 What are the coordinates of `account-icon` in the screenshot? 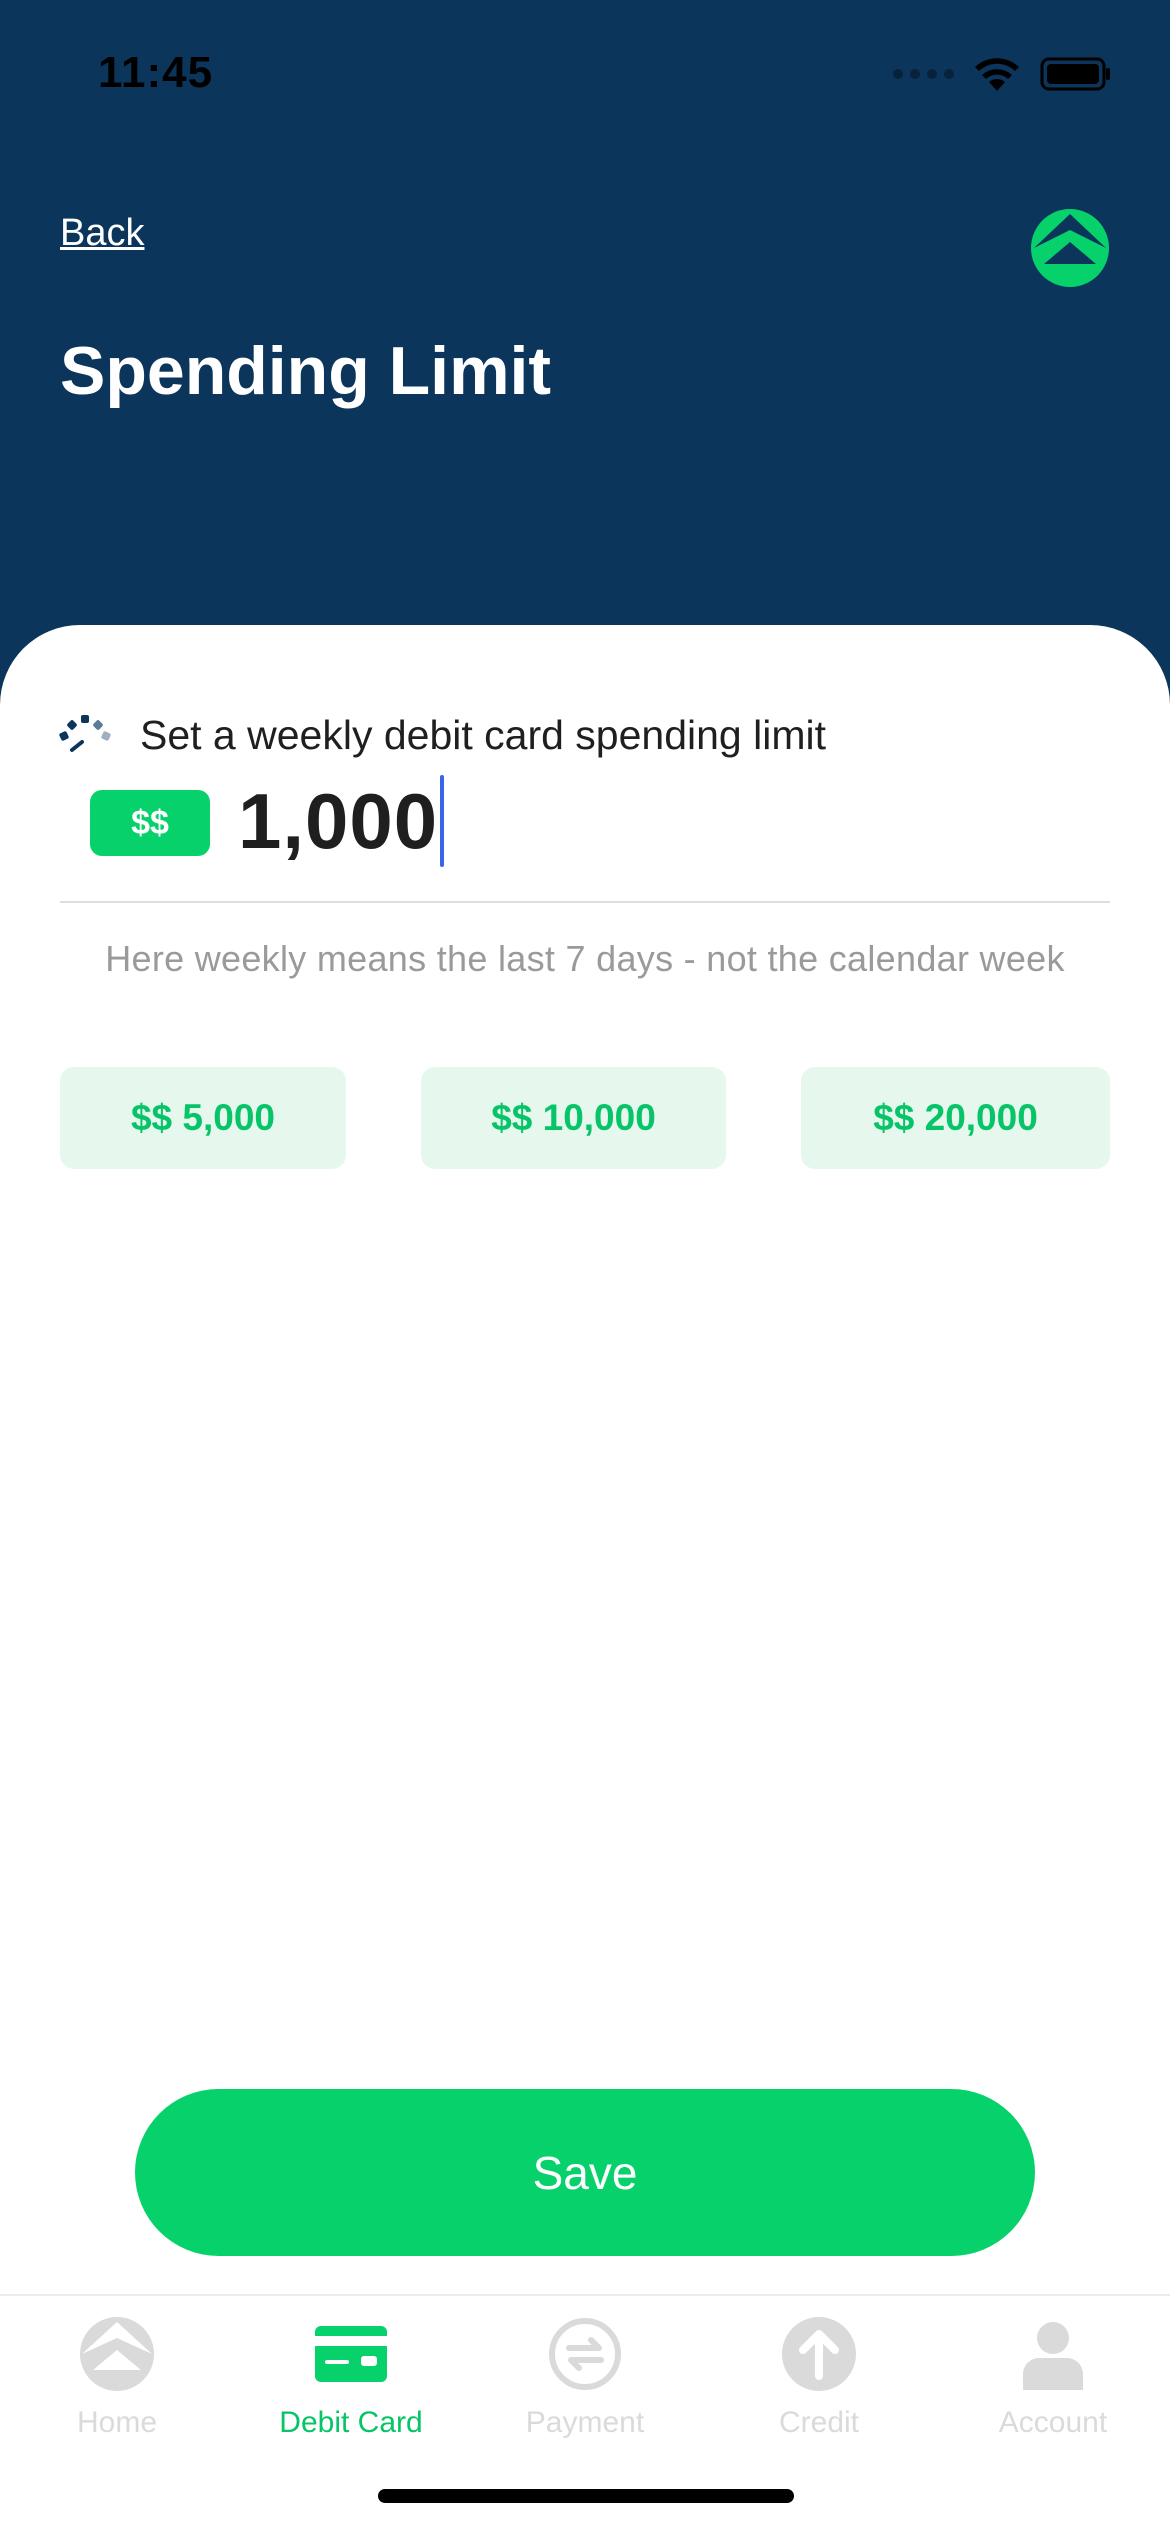 It's located at (1053, 2356).